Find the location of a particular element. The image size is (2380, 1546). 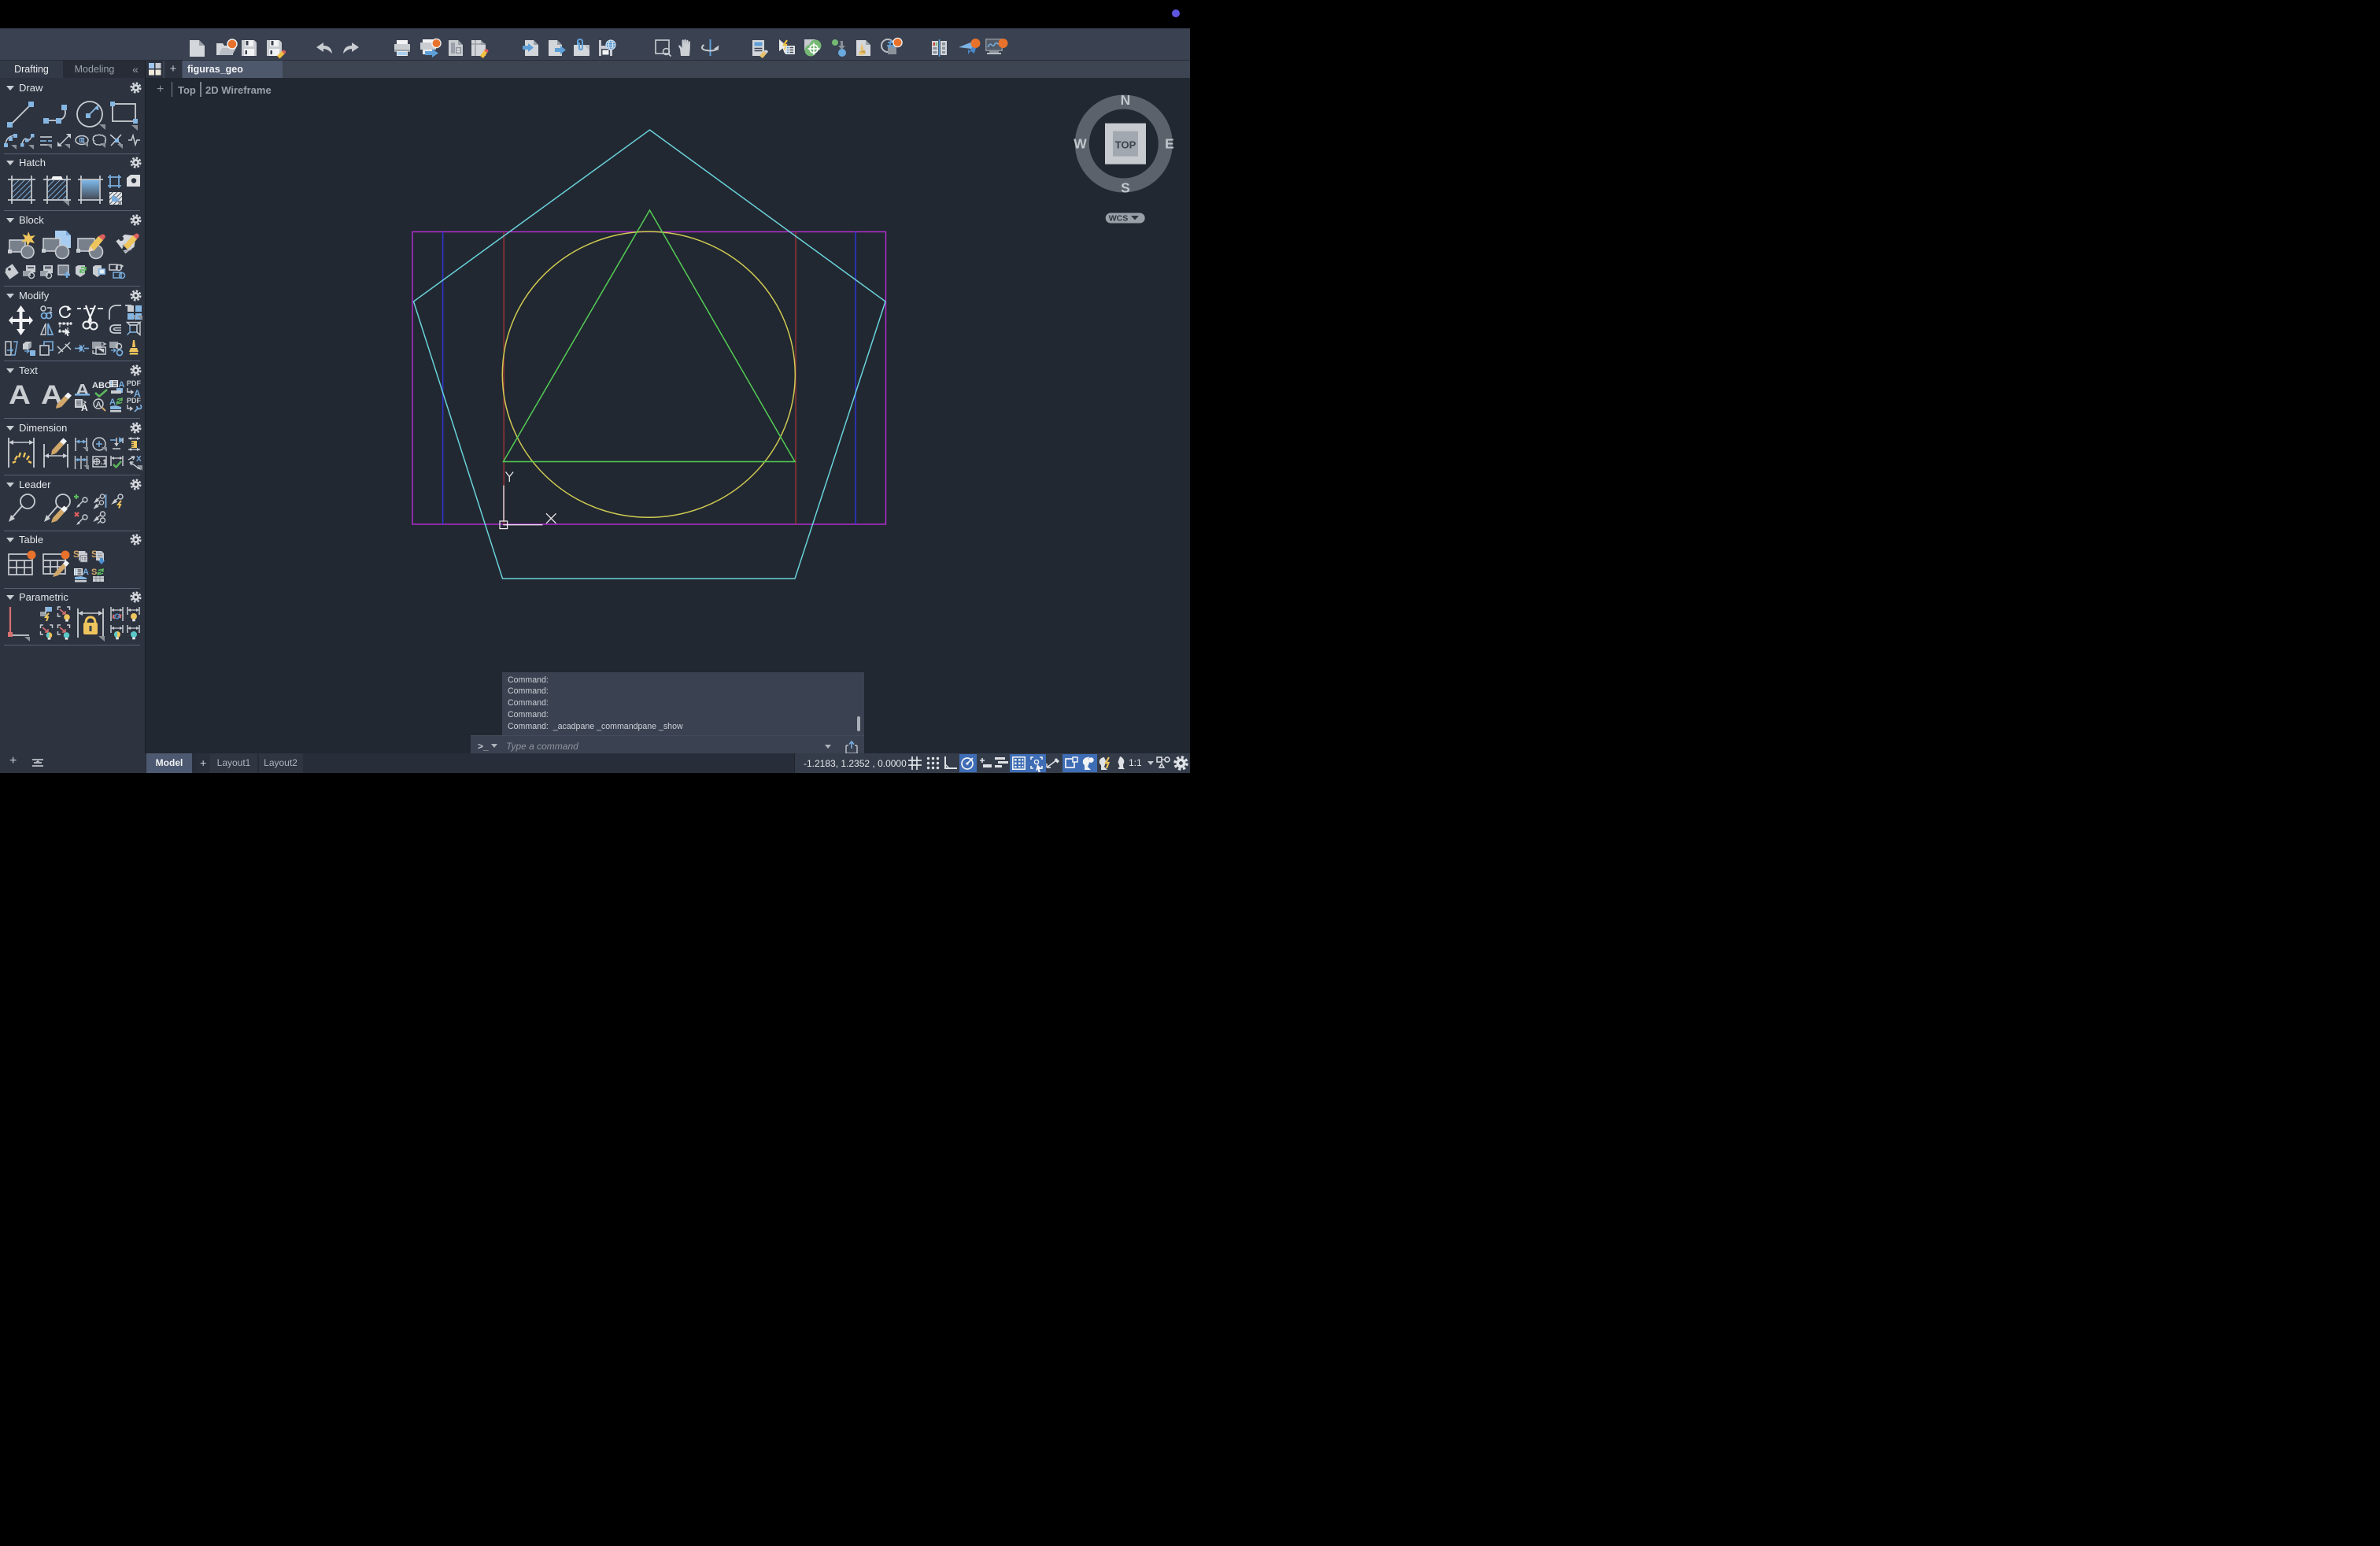

svg-text: WCS is located at coordinates (1119, 219).